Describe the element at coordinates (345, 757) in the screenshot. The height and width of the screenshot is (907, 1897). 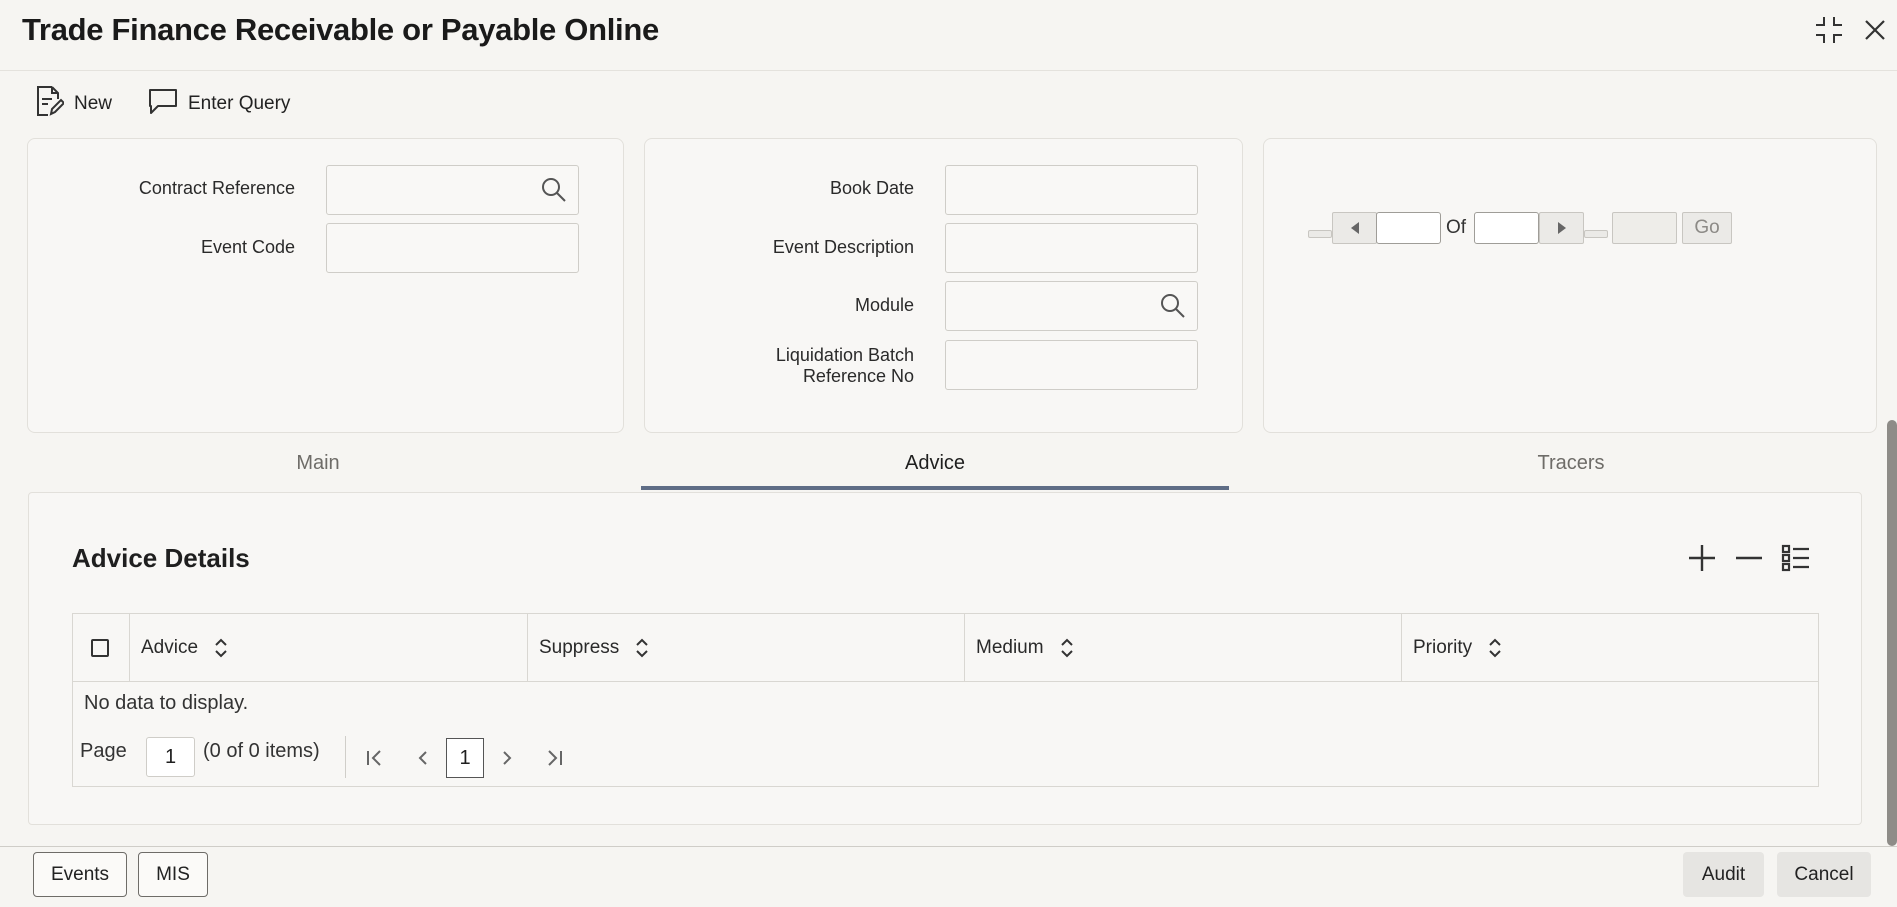
I see `pager-divider` at that location.